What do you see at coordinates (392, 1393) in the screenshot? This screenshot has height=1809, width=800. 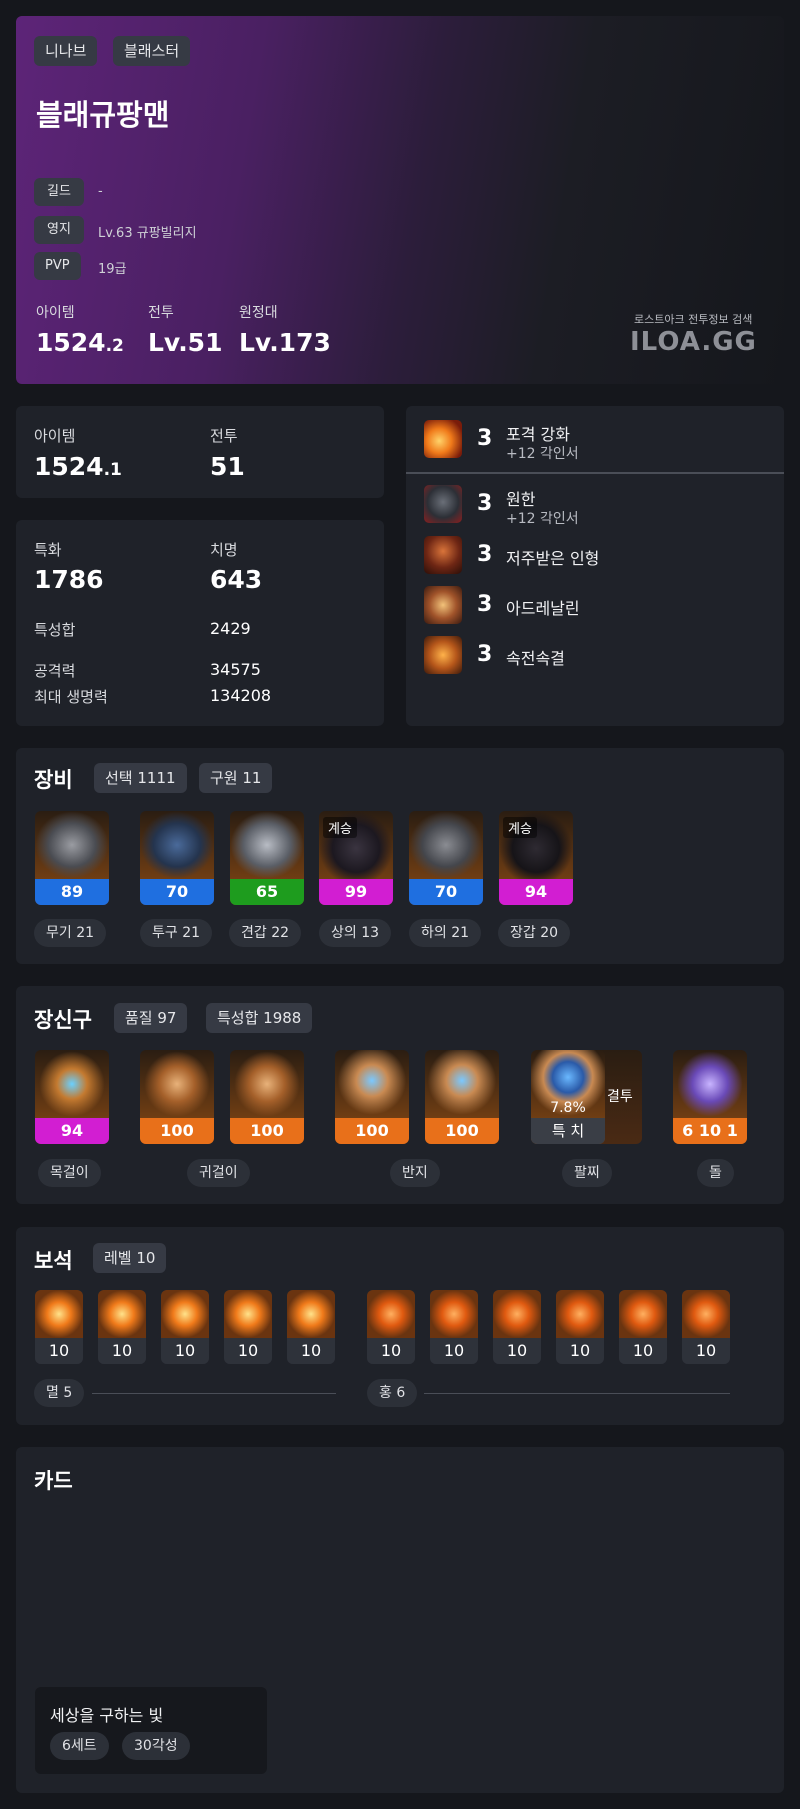 I see `cooldown-gem-count: 홍 6` at bounding box center [392, 1393].